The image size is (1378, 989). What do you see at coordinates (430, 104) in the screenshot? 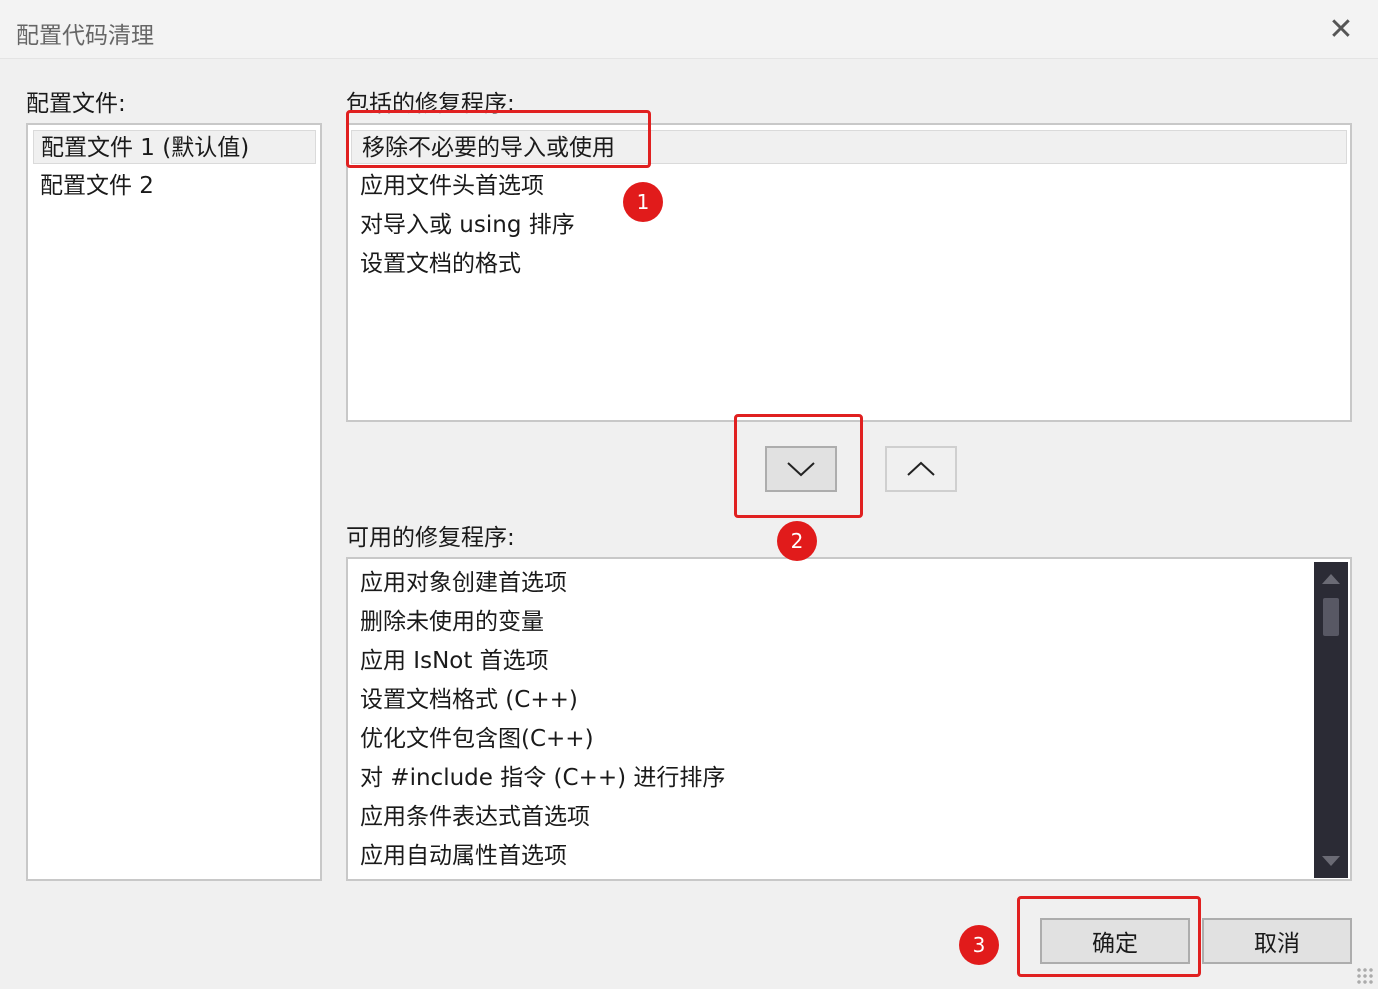
I see `included-fixers-label: 包括的修复程序:` at bounding box center [430, 104].